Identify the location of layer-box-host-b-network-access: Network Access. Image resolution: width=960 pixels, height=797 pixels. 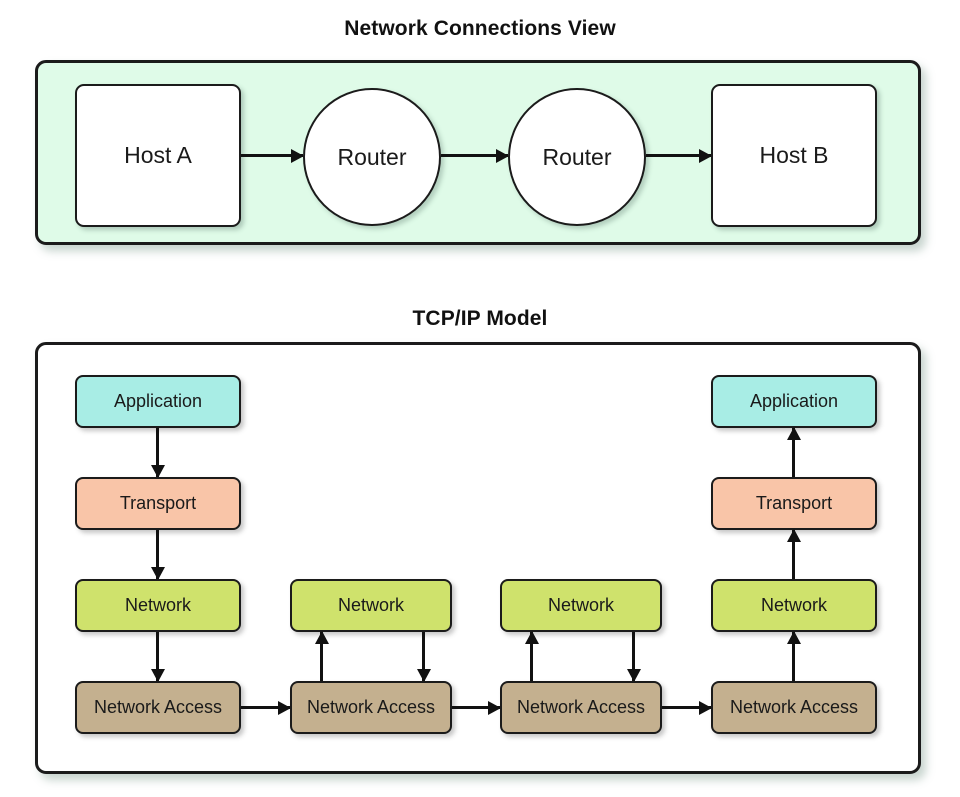
(794, 707).